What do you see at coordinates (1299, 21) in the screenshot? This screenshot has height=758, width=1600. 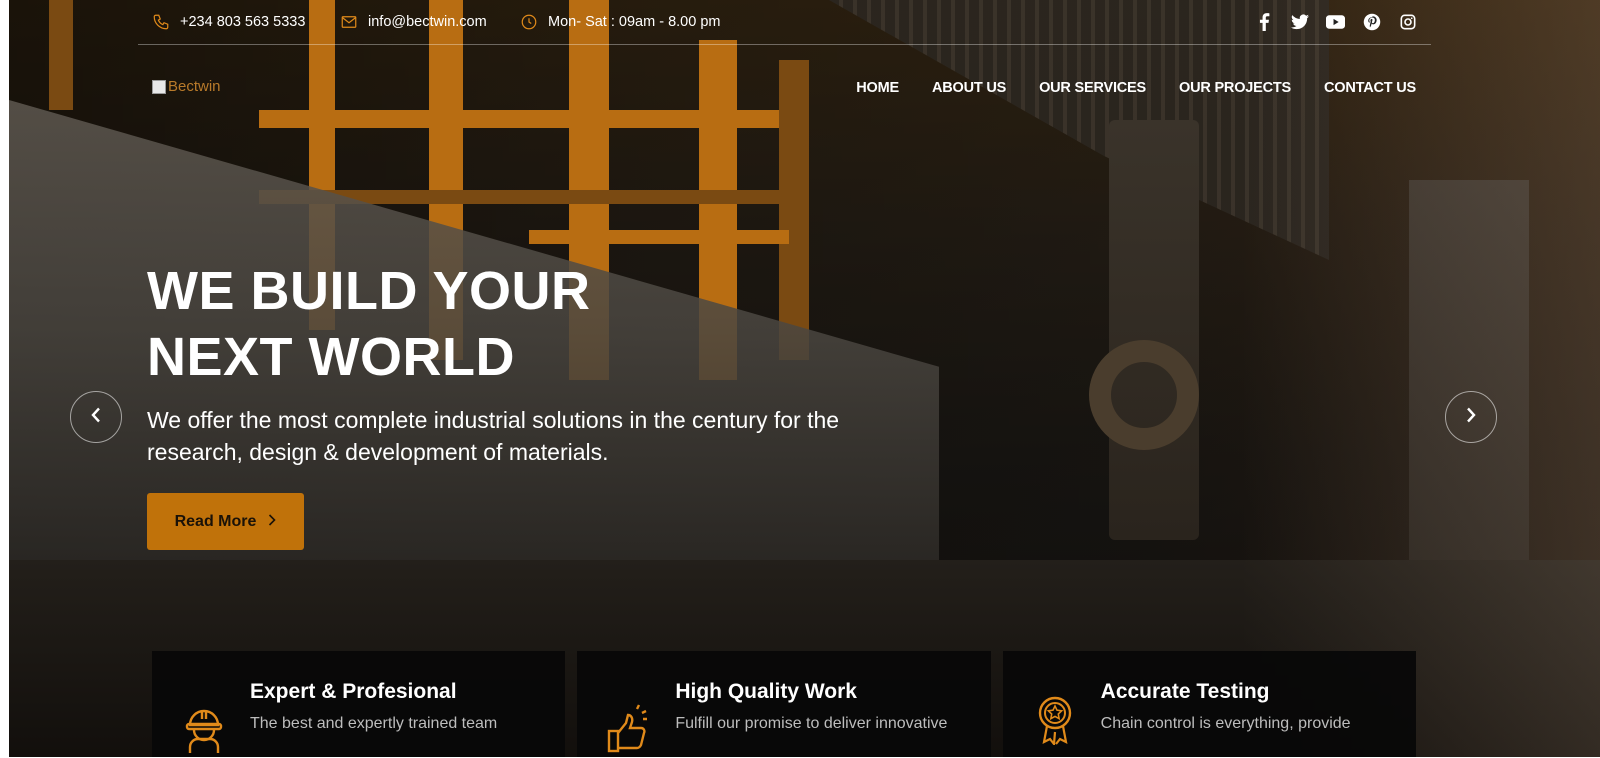 I see `twitter-icon` at bounding box center [1299, 21].